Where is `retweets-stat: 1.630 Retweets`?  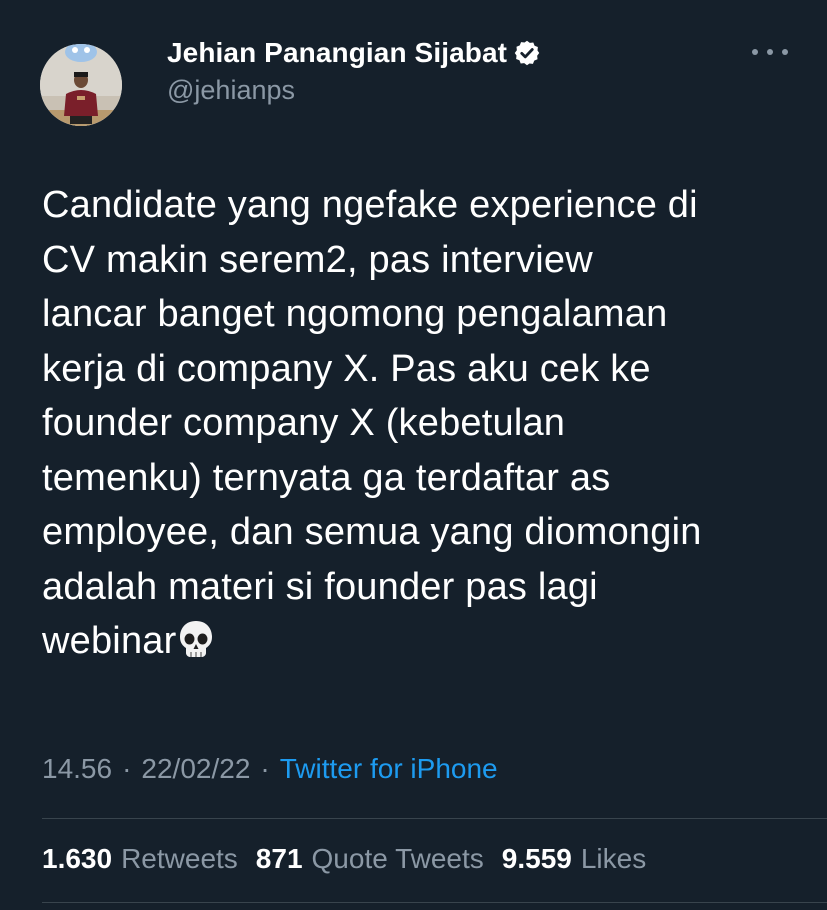 retweets-stat: 1.630 Retweets is located at coordinates (140, 859).